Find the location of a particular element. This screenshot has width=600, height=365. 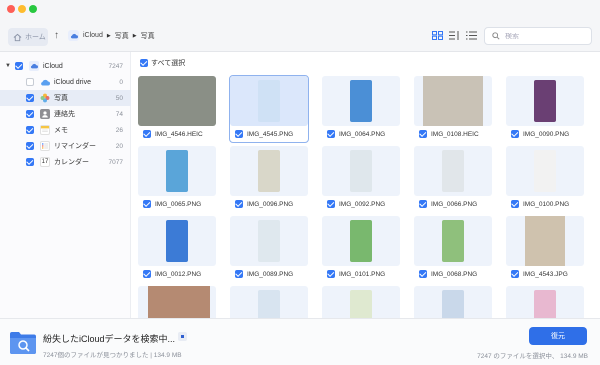

file-name: IMG_0092.PNG is located at coordinates (362, 204).